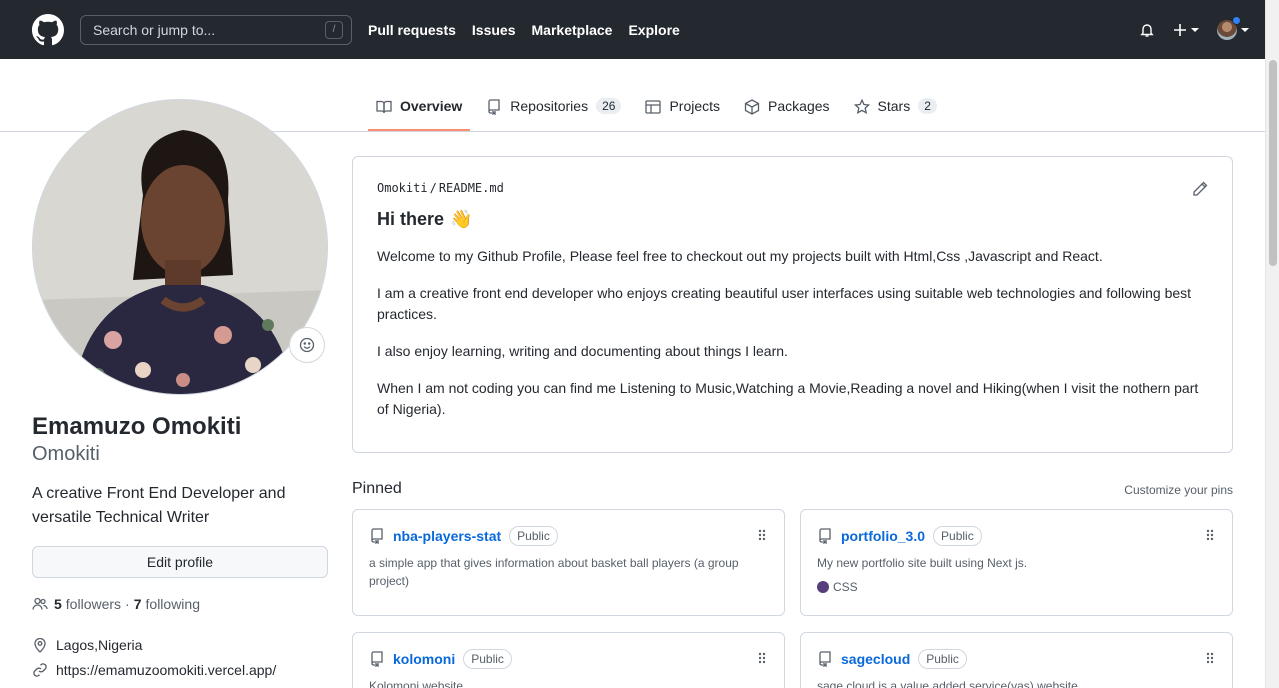 This screenshot has width=1279, height=688. Describe the element at coordinates (431, 106) in the screenshot. I see `tab-label: Overview` at that location.